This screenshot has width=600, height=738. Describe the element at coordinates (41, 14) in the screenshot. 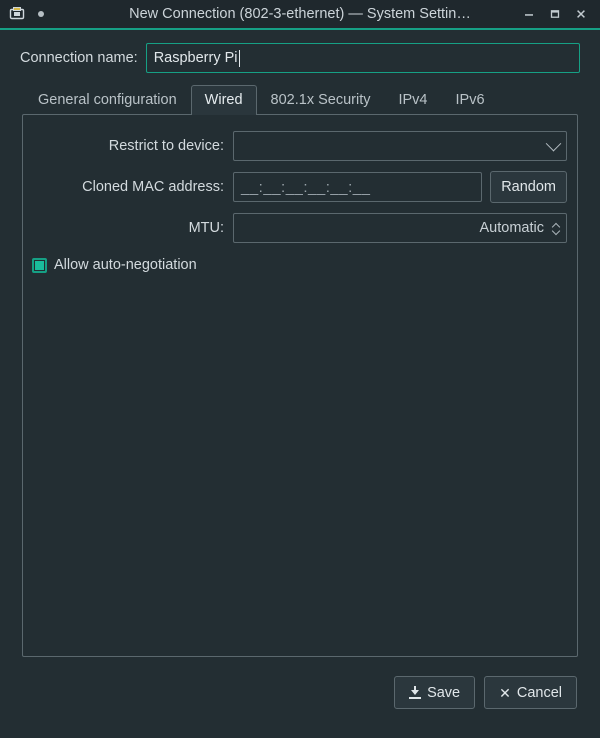

I see `window-modified-indicator` at that location.